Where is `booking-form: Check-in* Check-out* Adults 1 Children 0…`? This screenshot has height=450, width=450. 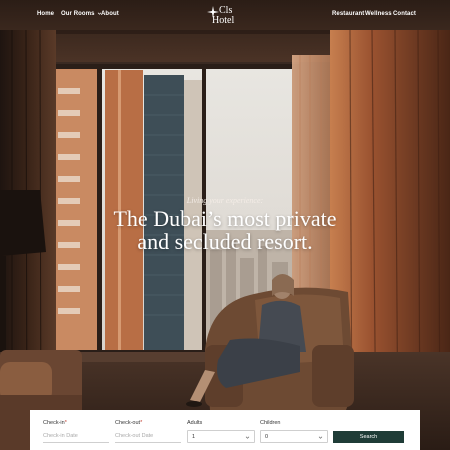
booking-form: Check-in* Check-out* Adults 1 Children 0… is located at coordinates (225, 430).